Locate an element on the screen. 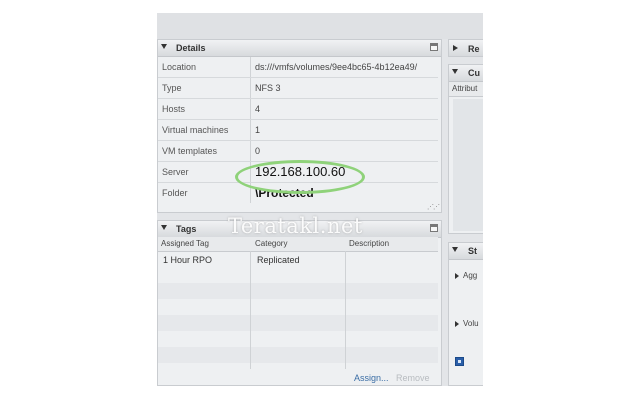  detail-row-hosts: Hosts 4 is located at coordinates (298, 109).